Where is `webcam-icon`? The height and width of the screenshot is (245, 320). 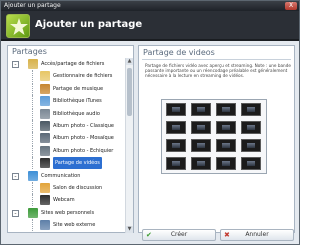
webcam-icon is located at coordinates (45, 200).